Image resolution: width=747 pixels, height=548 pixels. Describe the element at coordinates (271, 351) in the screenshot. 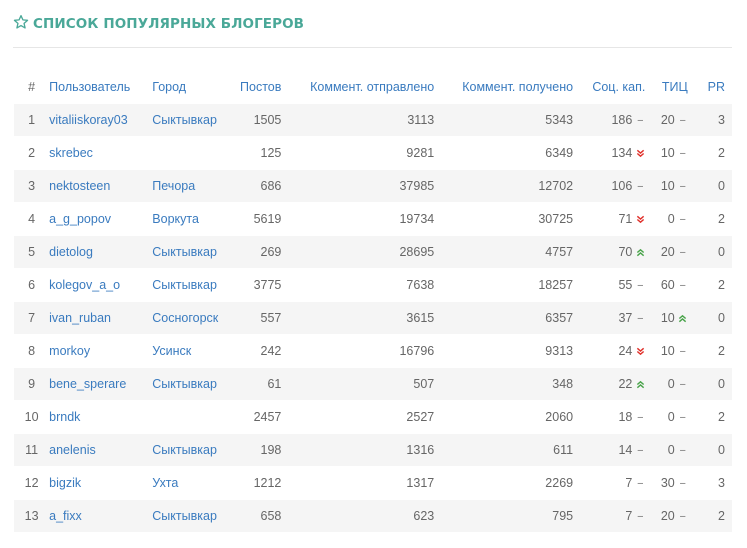

I see `posts-count: 242` at that location.